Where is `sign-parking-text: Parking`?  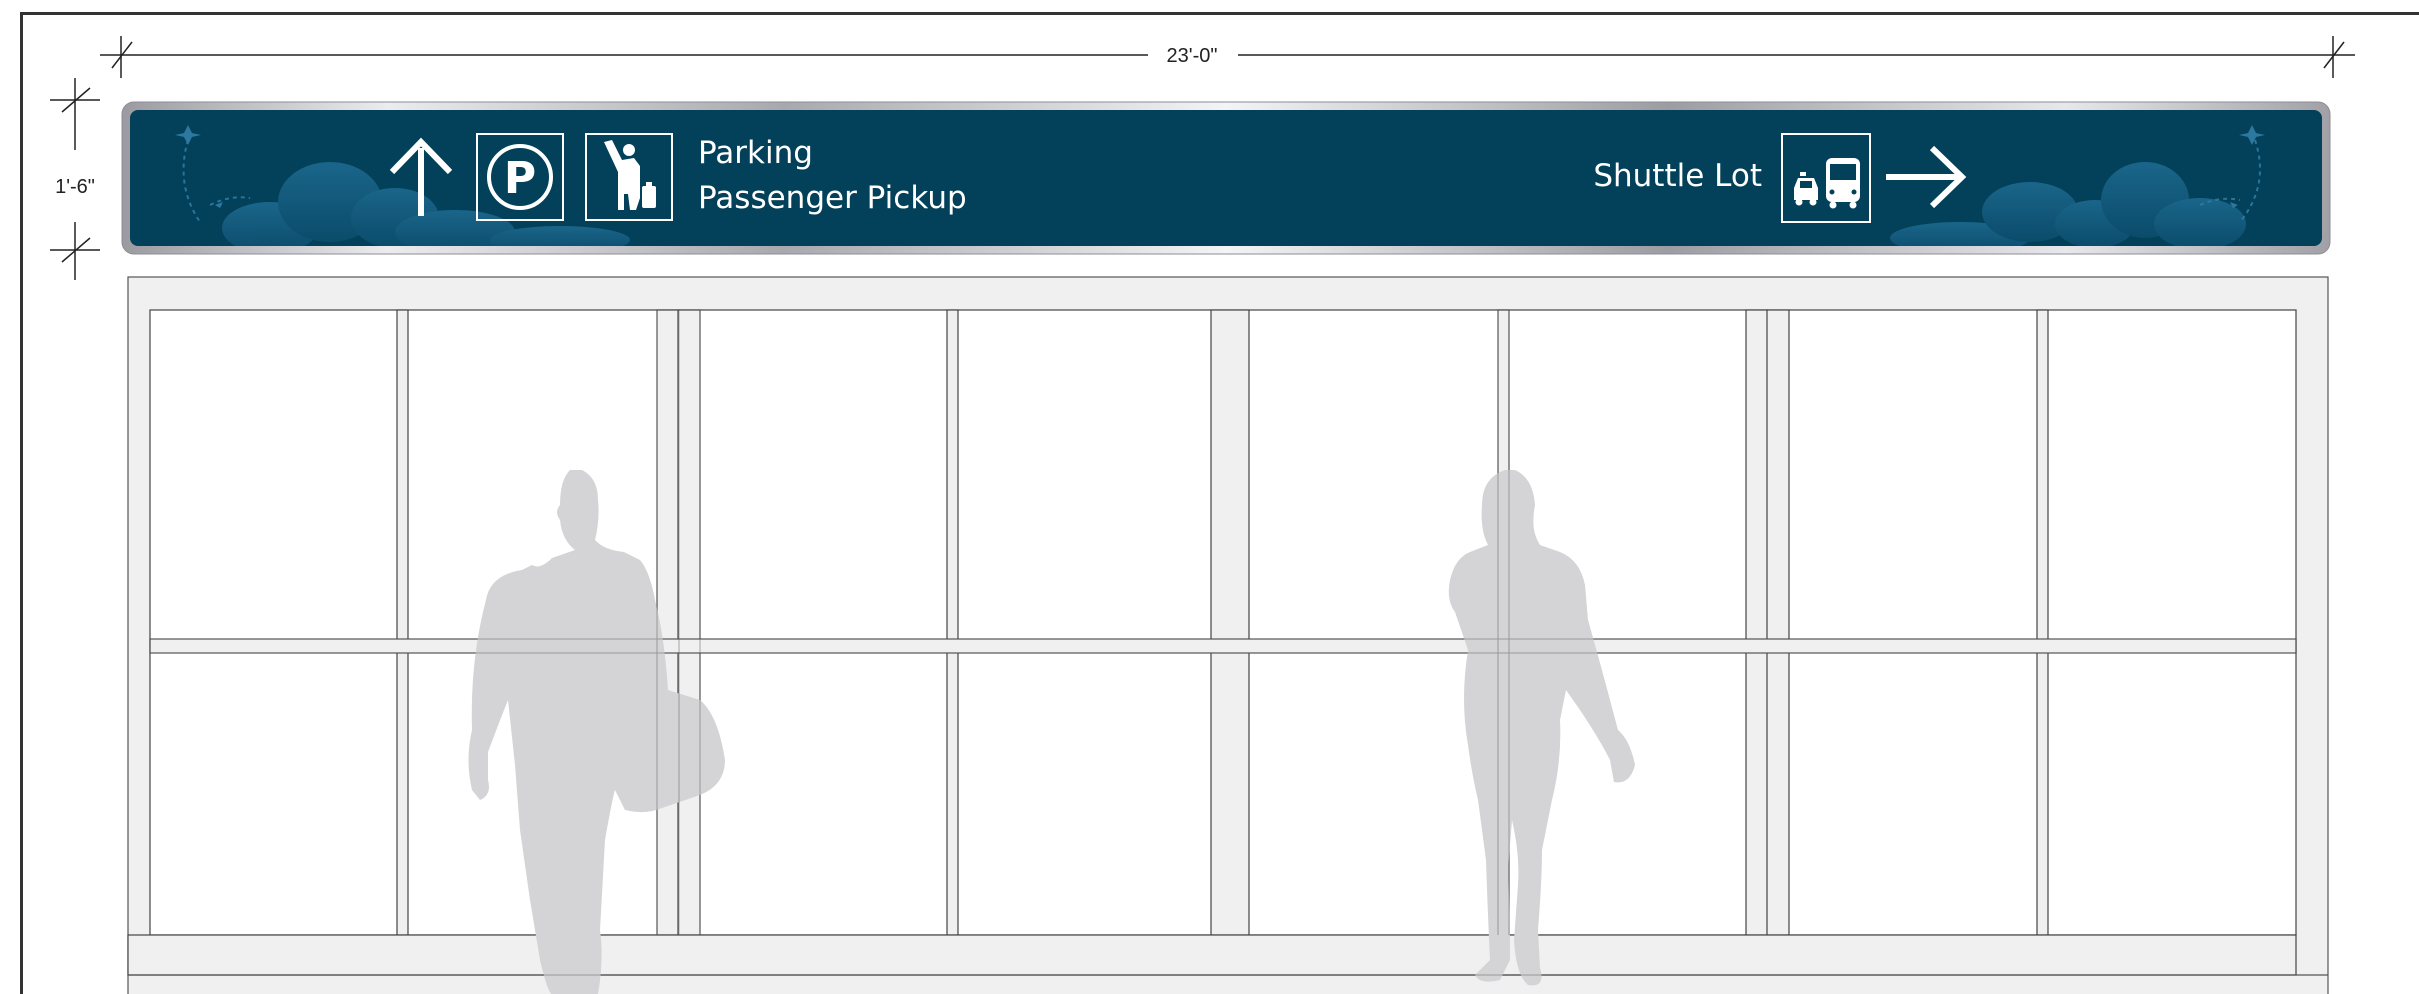 sign-parking-text: Parking is located at coordinates (755, 153).